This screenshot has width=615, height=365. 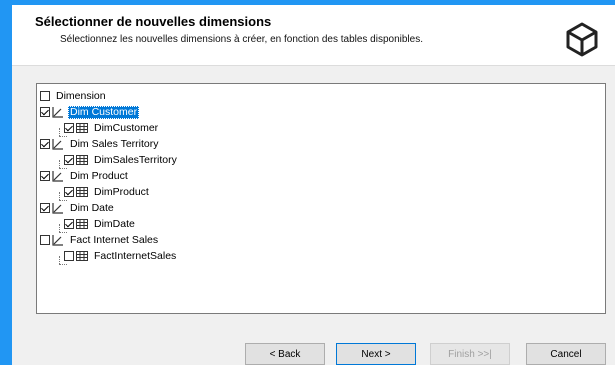 What do you see at coordinates (45, 240) in the screenshot?
I see `fact-internet-sales-checkbox` at bounding box center [45, 240].